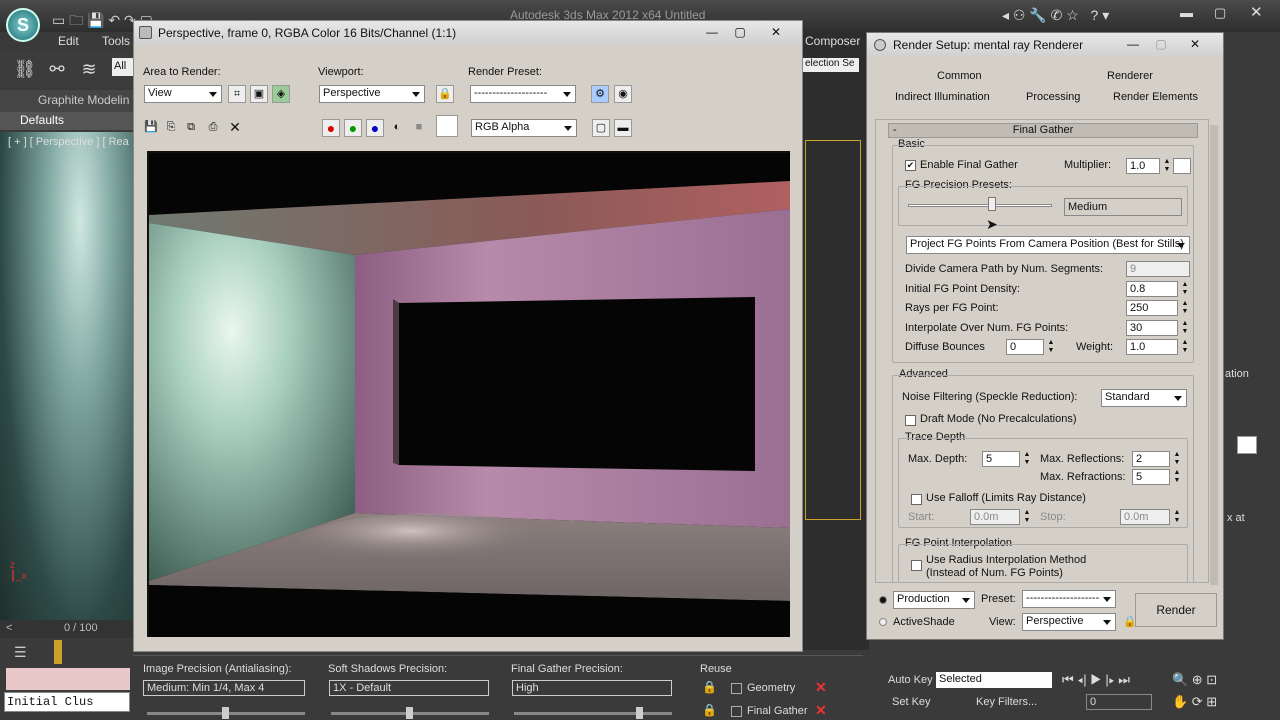 The image size is (1280, 720). What do you see at coordinates (916, 499) in the screenshot?
I see `use-falloff-checkbox` at bounding box center [916, 499].